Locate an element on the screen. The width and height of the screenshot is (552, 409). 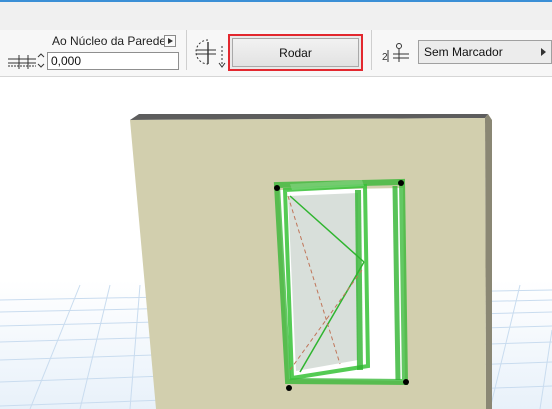
rotate-button-label: Rodar is located at coordinates (295, 52).